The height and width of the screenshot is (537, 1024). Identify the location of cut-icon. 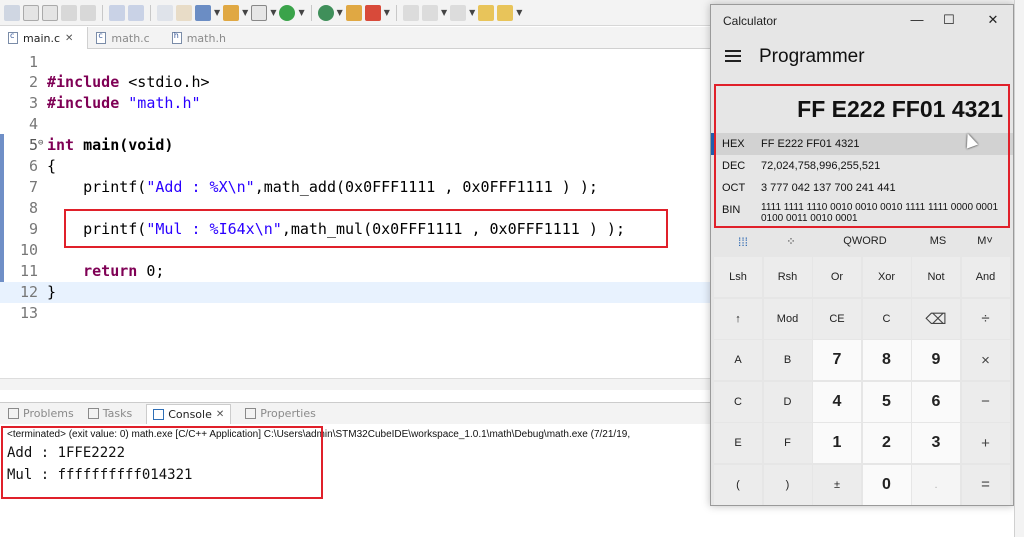
(88, 12).